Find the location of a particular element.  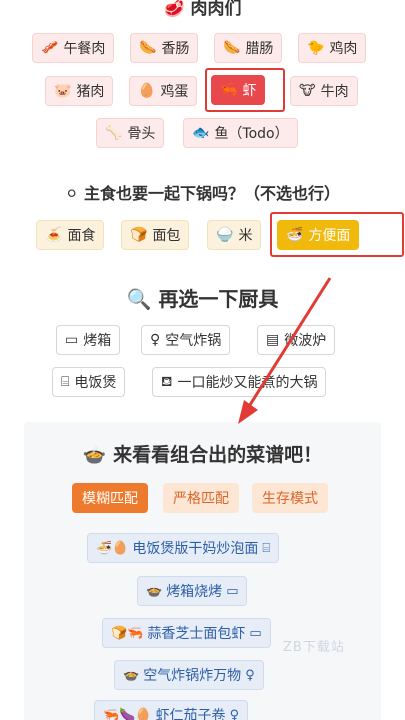

fish-icon: 🐟 is located at coordinates (201, 133).